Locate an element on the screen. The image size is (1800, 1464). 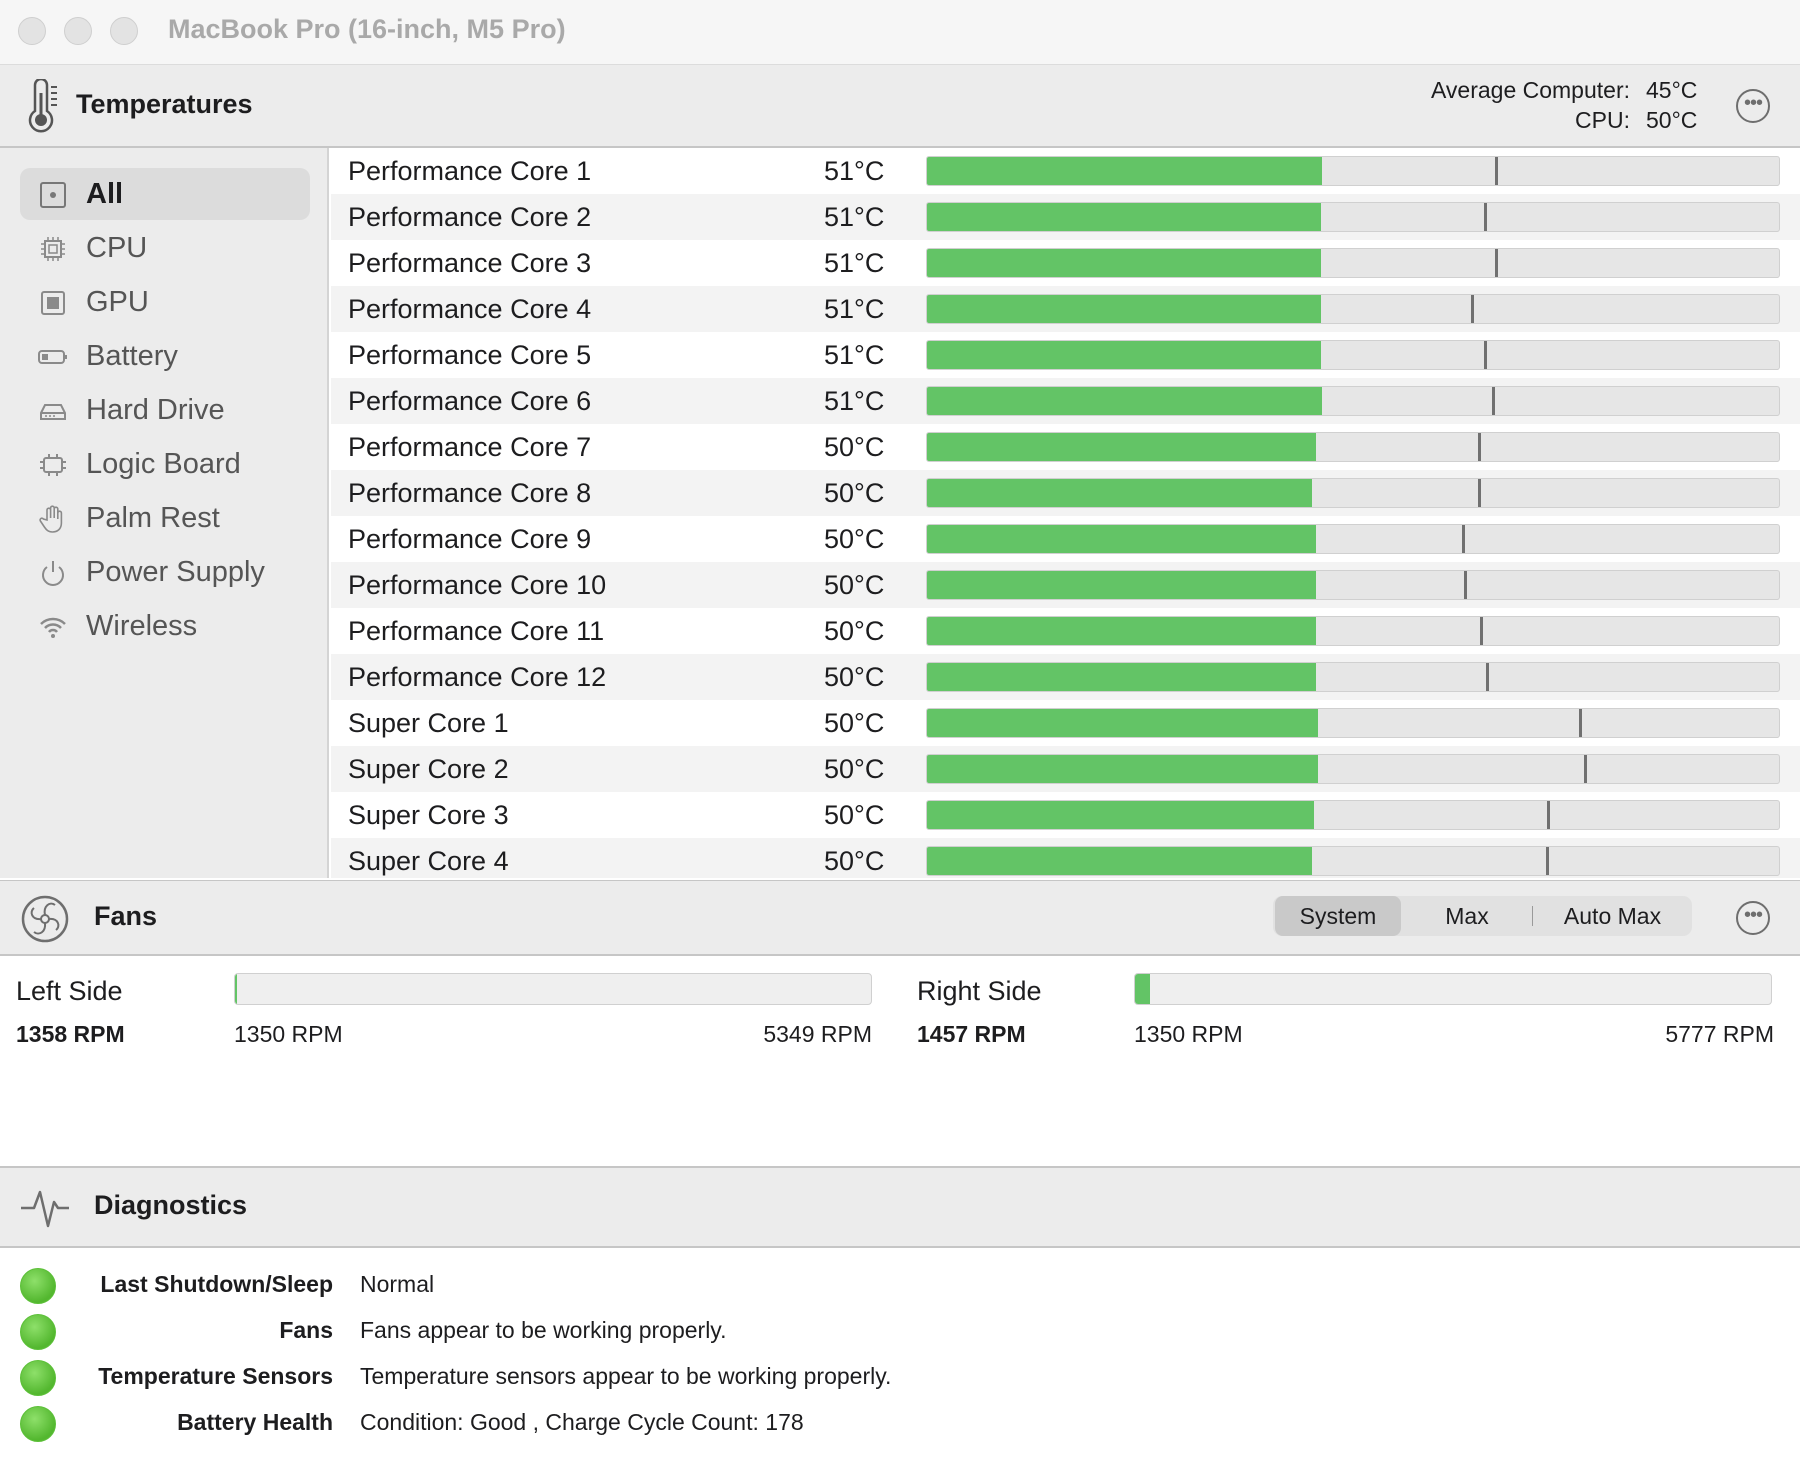
fan-mode-segmented-control: System Max Auto Max is located at coordinates (1482, 916).